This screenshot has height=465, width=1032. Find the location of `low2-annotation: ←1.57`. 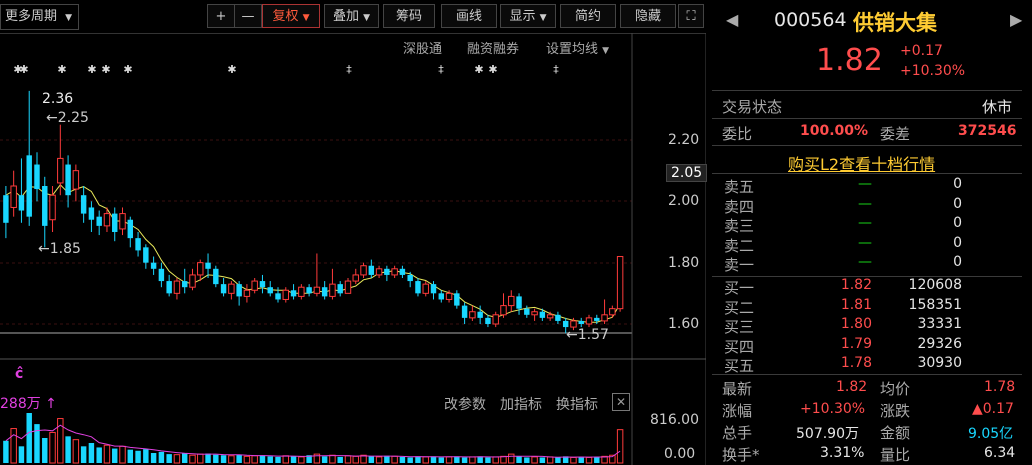

low2-annotation: ←1.57 is located at coordinates (587, 335).